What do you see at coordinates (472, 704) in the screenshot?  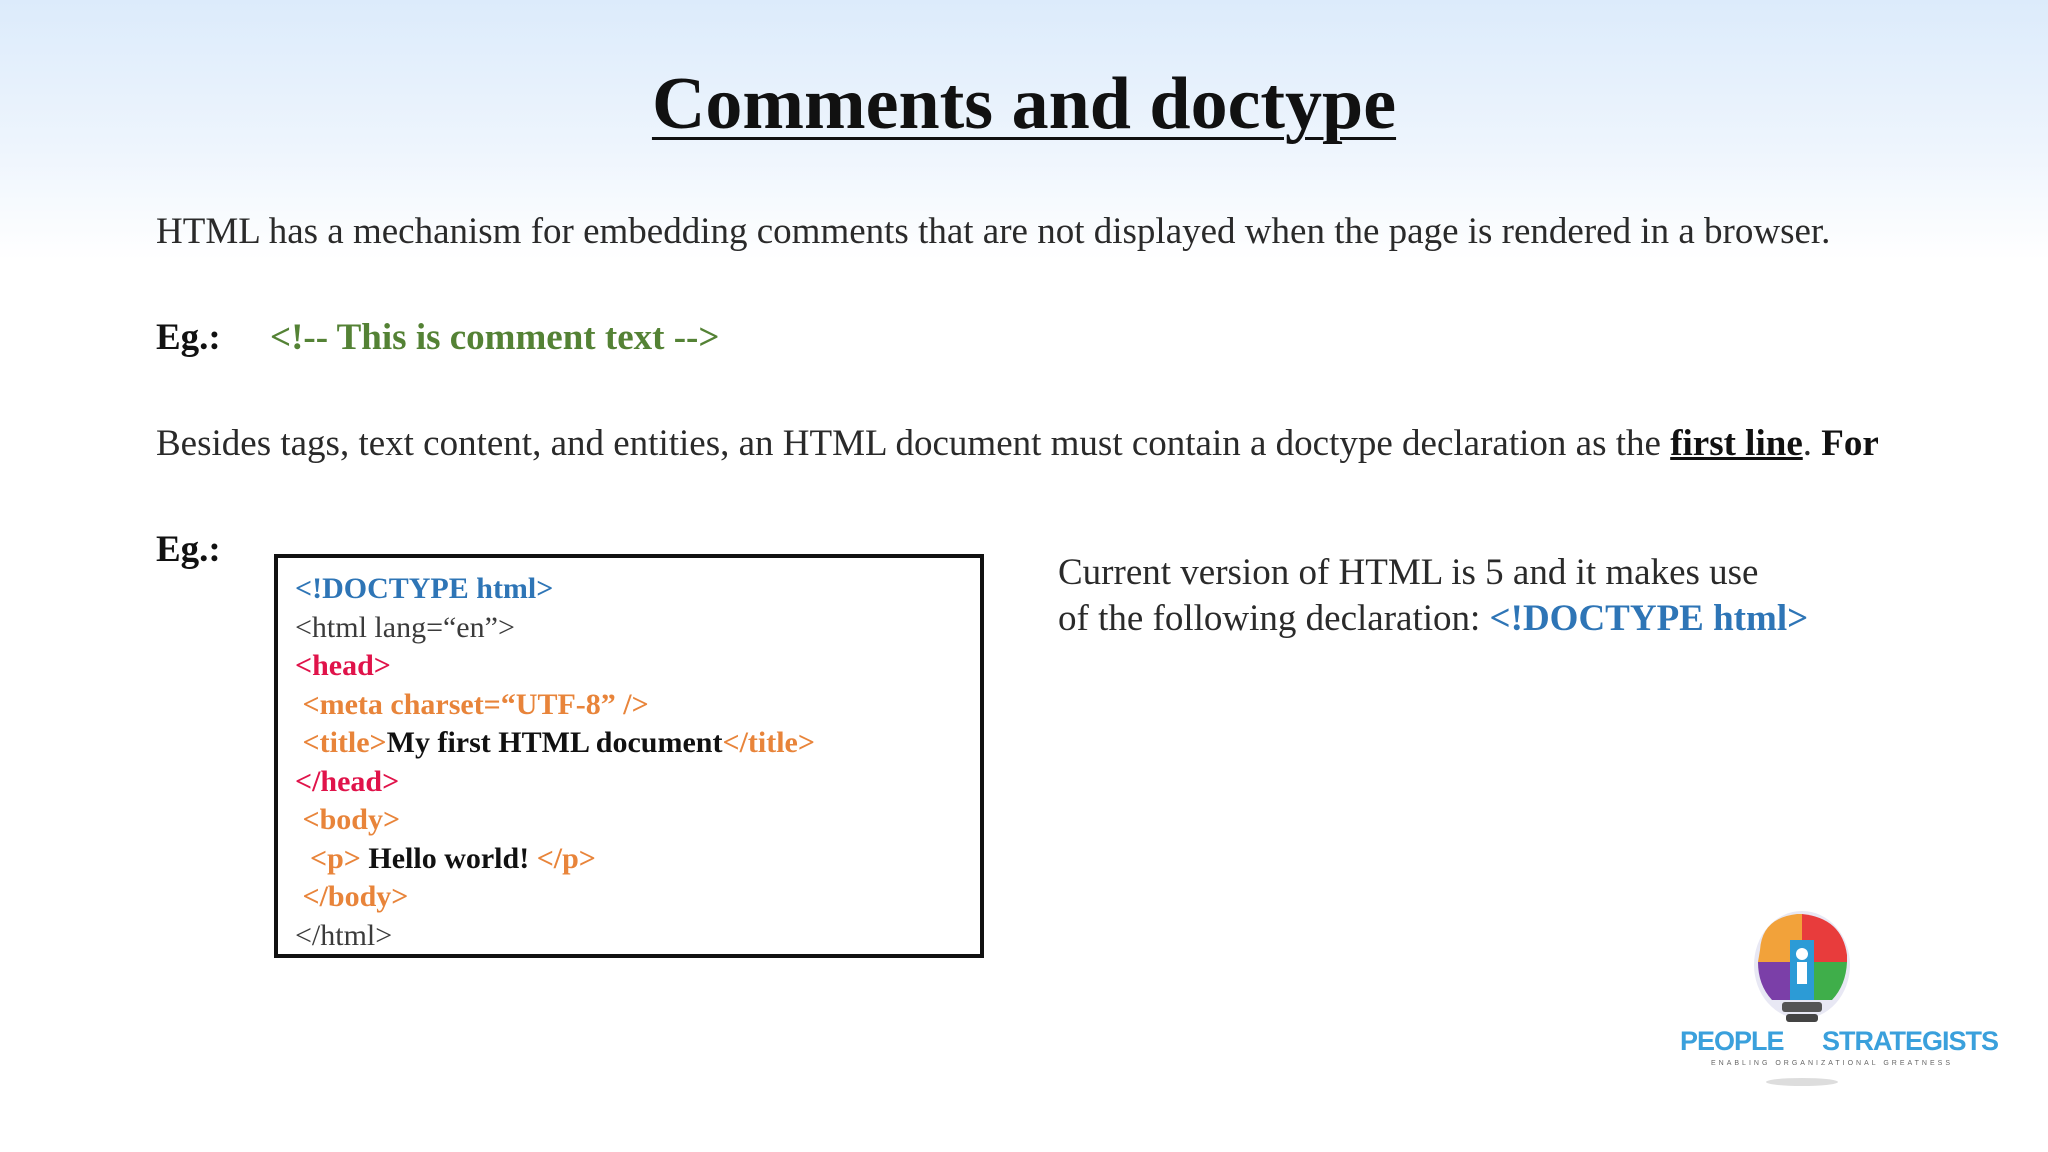 I see `code-token: <meta charset=“UTF-8” />` at bounding box center [472, 704].